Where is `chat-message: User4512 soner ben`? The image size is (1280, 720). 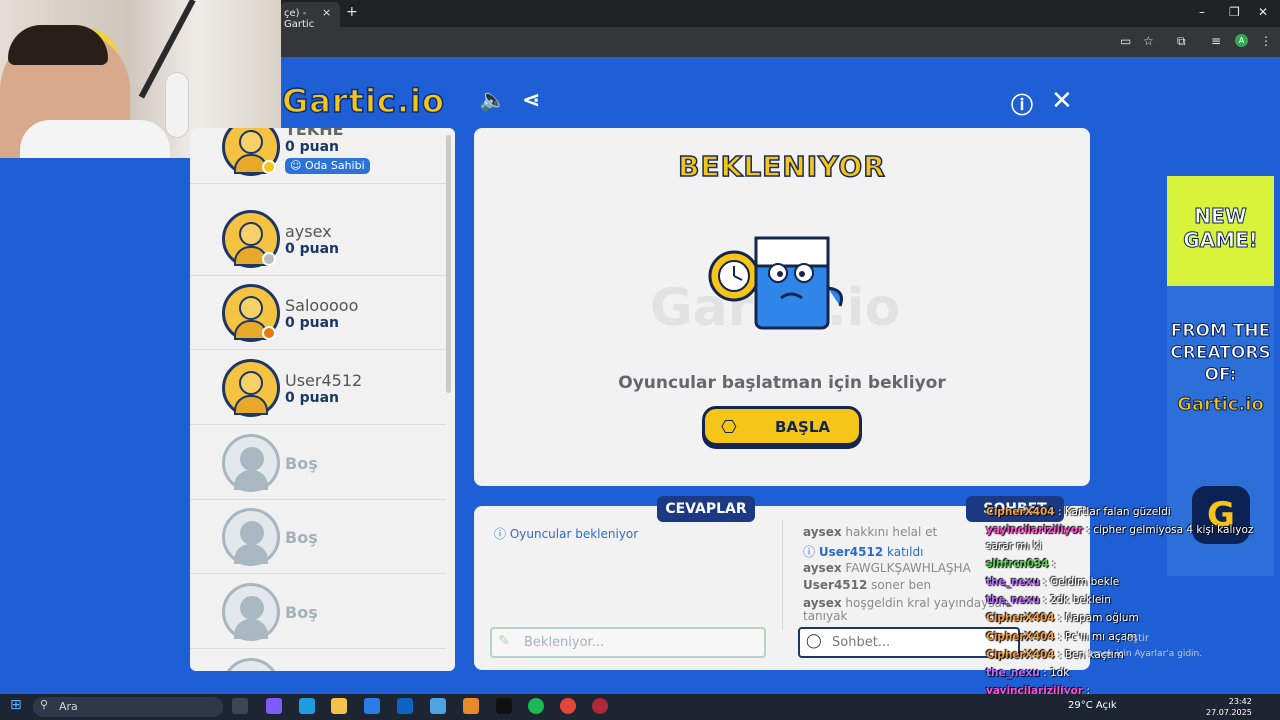
chat-message: User4512 soner ben is located at coordinates (867, 585).